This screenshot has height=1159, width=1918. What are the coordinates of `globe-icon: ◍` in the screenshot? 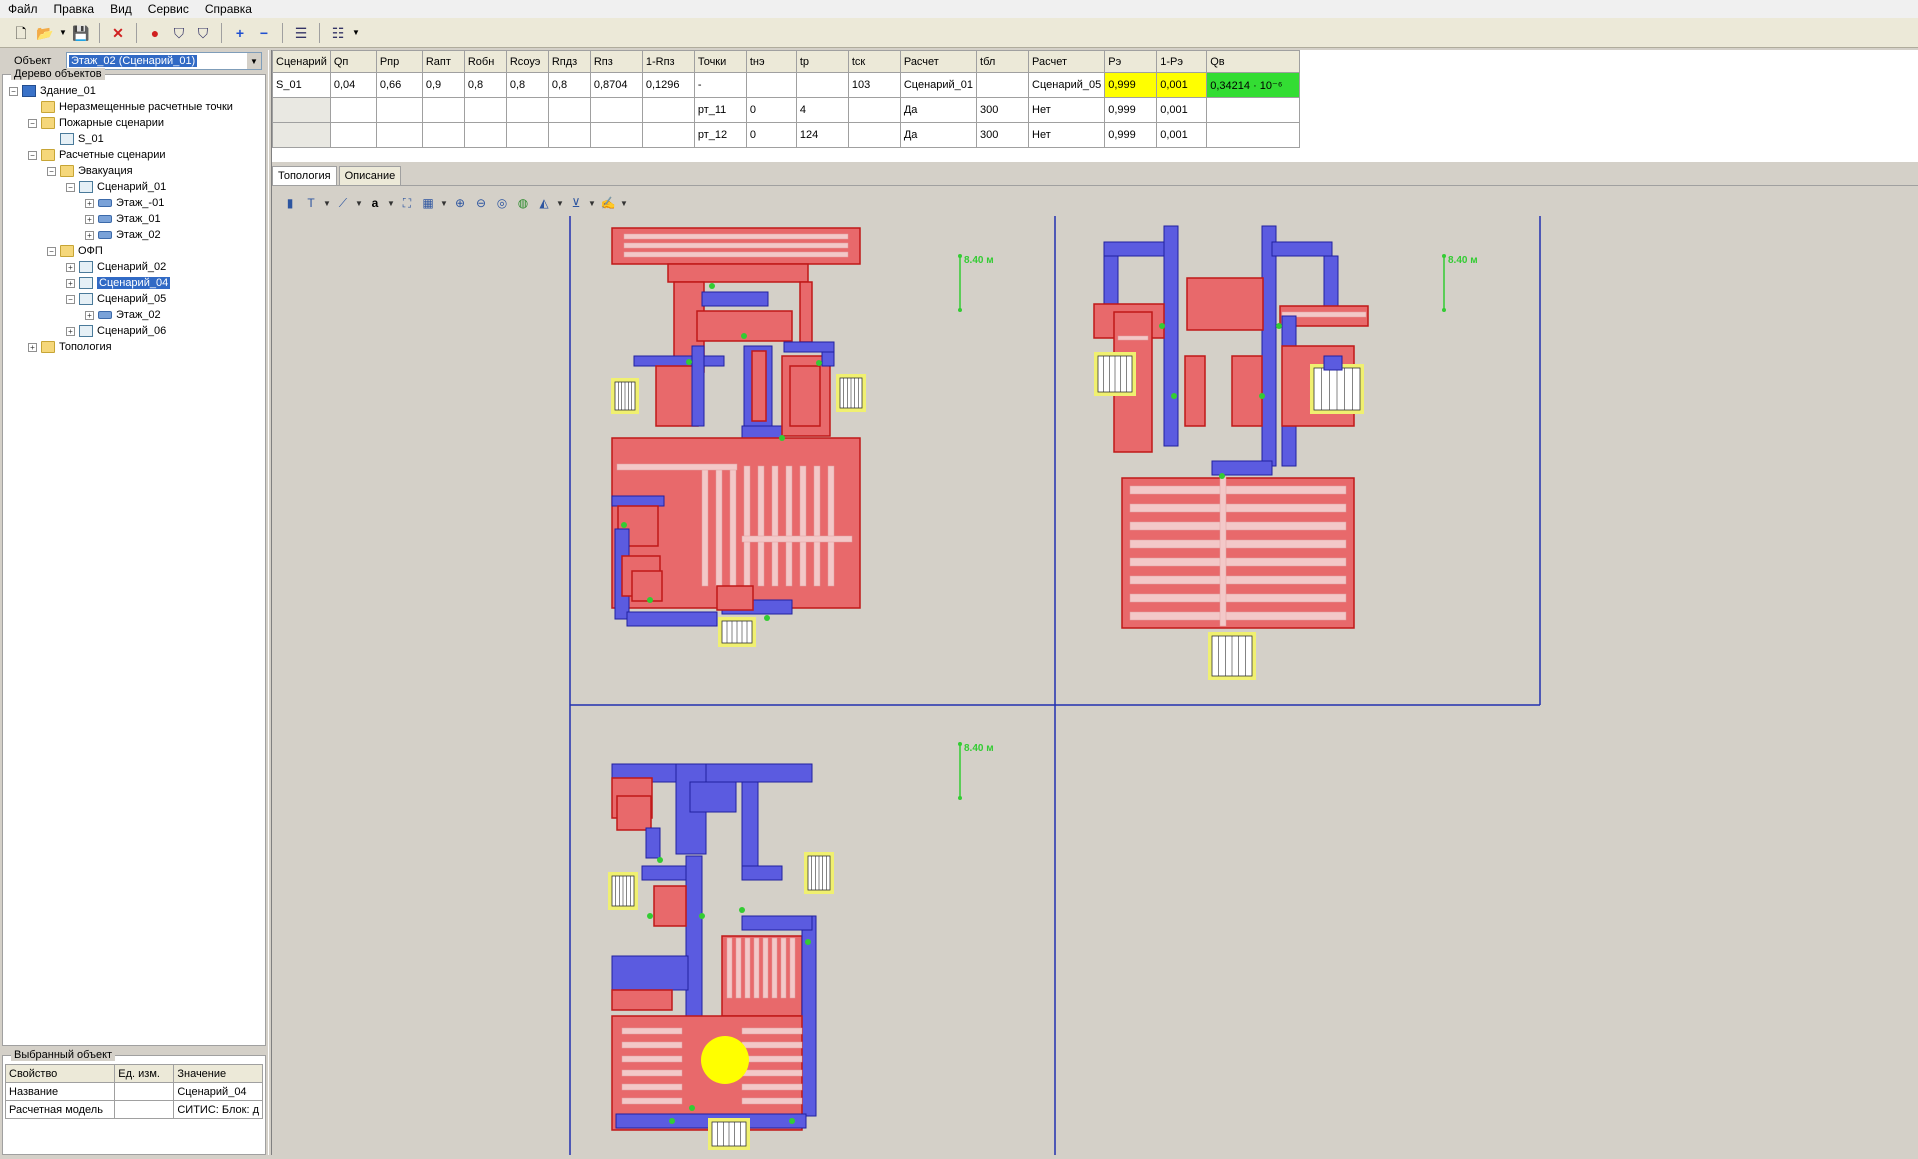 It's located at (523, 203).